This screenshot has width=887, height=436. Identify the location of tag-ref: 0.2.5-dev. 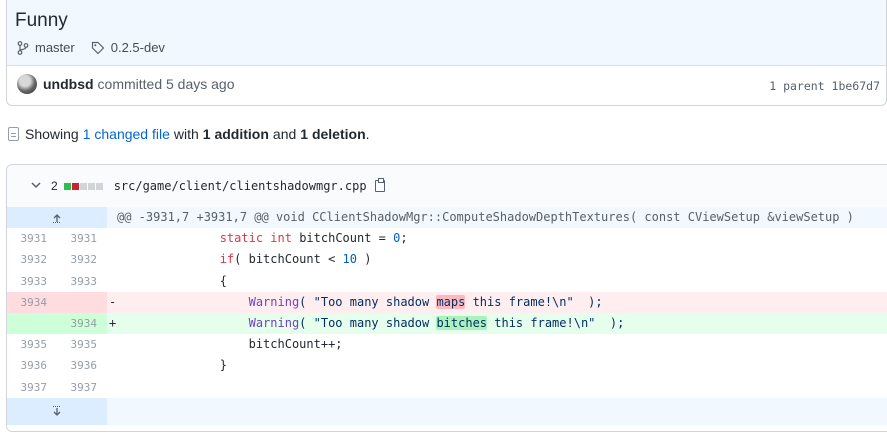
(128, 47).